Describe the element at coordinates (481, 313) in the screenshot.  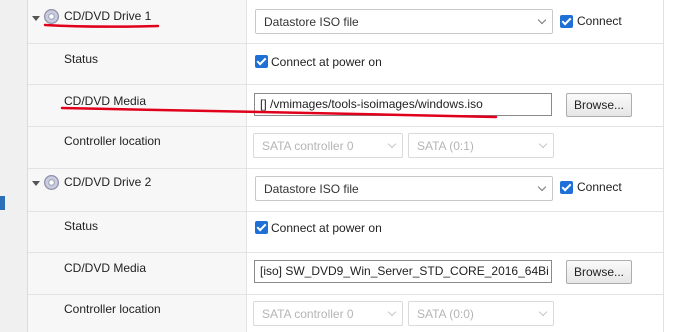
I see `port-select: SATA (0:0)` at that location.